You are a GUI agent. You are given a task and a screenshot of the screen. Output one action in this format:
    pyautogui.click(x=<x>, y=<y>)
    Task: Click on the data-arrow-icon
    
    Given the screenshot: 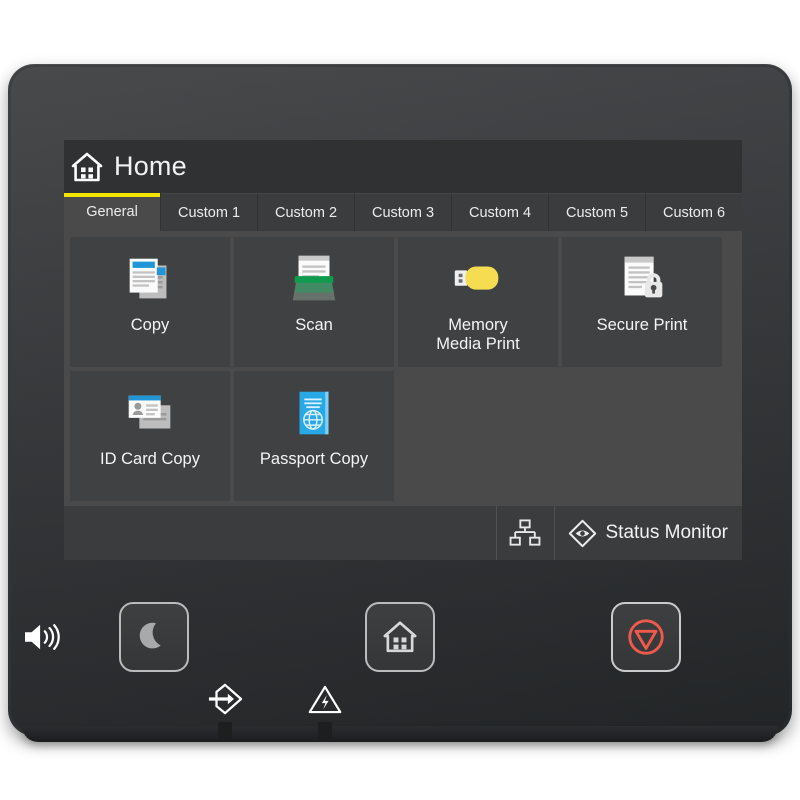 What is the action you would take?
    pyautogui.click(x=225, y=699)
    